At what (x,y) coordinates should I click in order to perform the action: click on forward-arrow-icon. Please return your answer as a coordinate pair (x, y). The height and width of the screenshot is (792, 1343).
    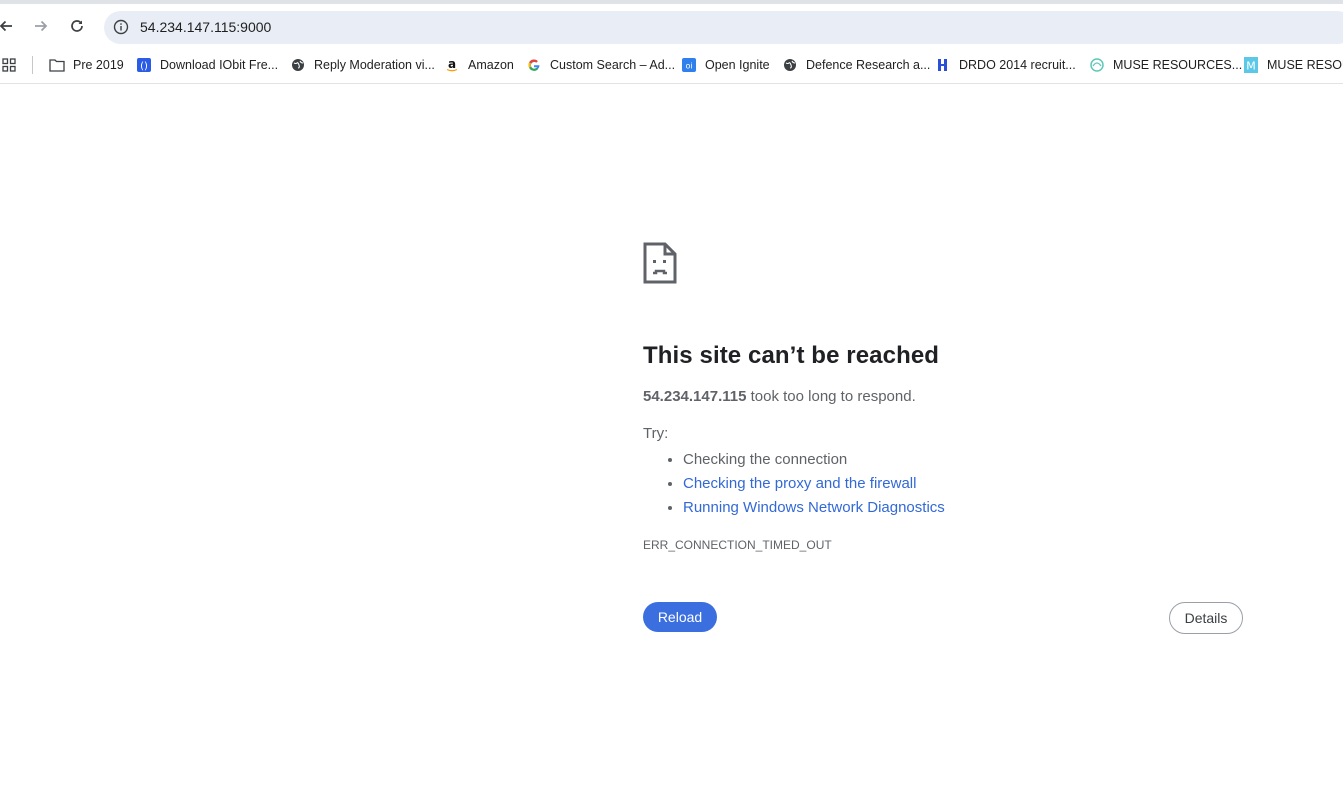
    Looking at the image, I should click on (41, 26).